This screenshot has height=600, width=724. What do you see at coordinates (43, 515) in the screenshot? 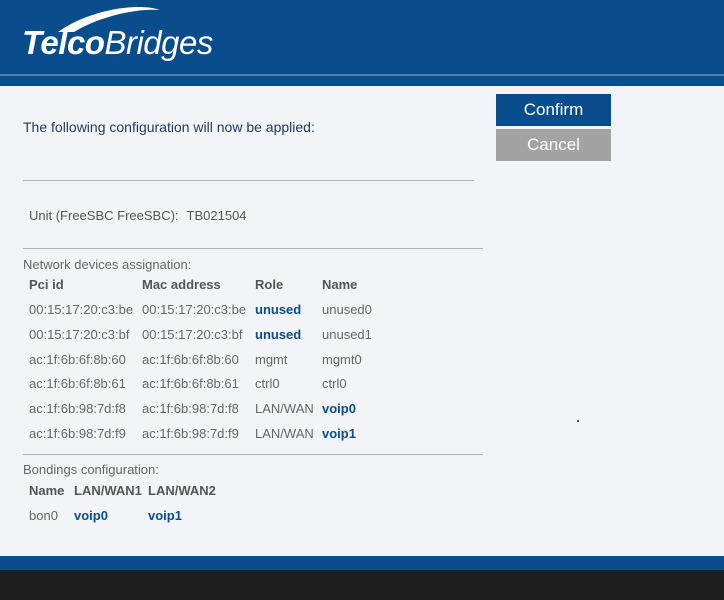
I see `table-cell-bond-name: bon0` at bounding box center [43, 515].